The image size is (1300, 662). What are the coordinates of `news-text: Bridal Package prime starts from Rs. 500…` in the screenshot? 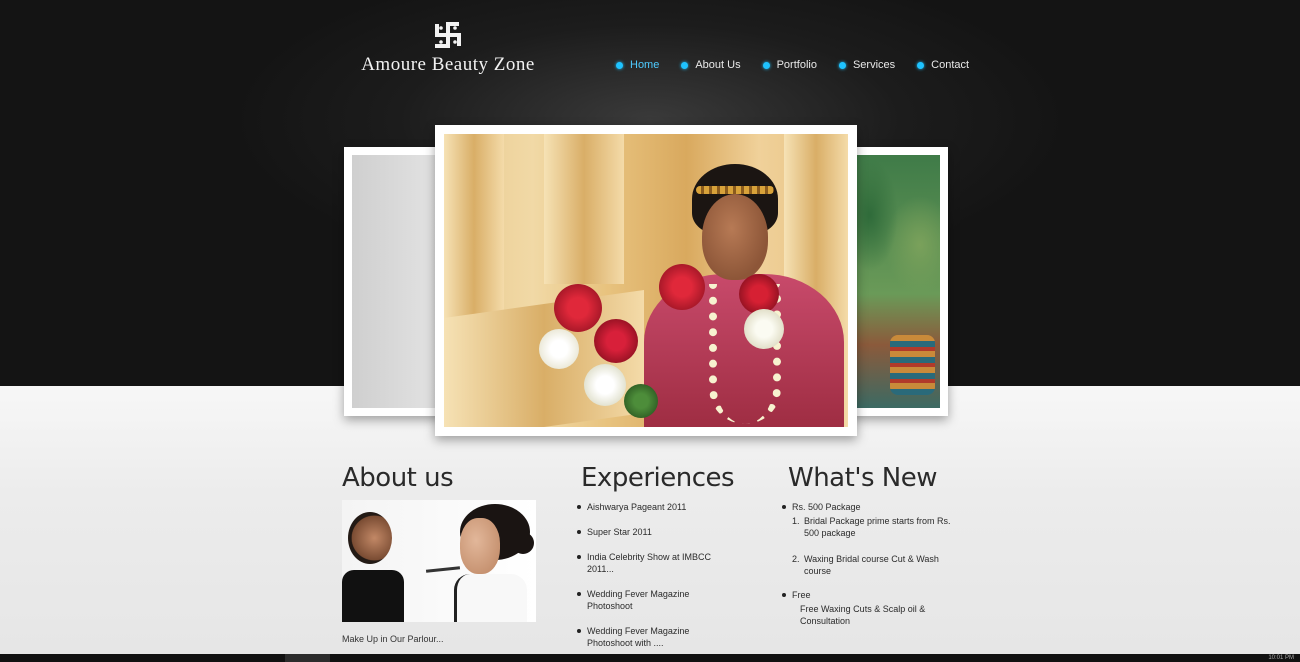 It's located at (877, 527).